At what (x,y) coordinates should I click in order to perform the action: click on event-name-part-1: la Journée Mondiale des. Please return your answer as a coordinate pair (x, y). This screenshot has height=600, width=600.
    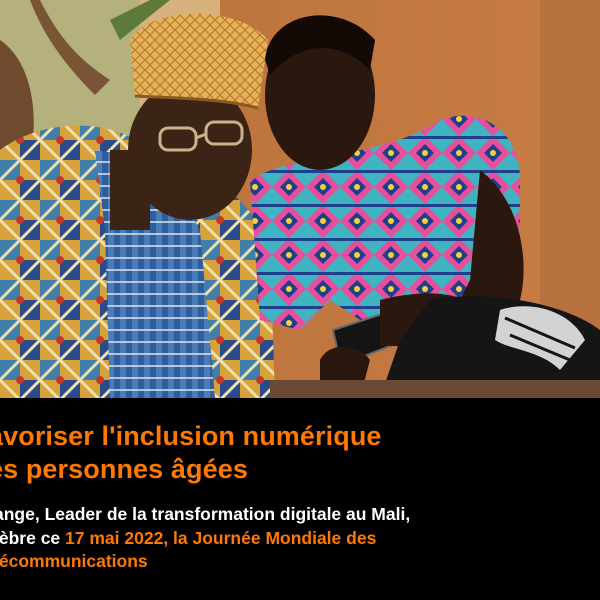
    Looking at the image, I should click on (275, 537).